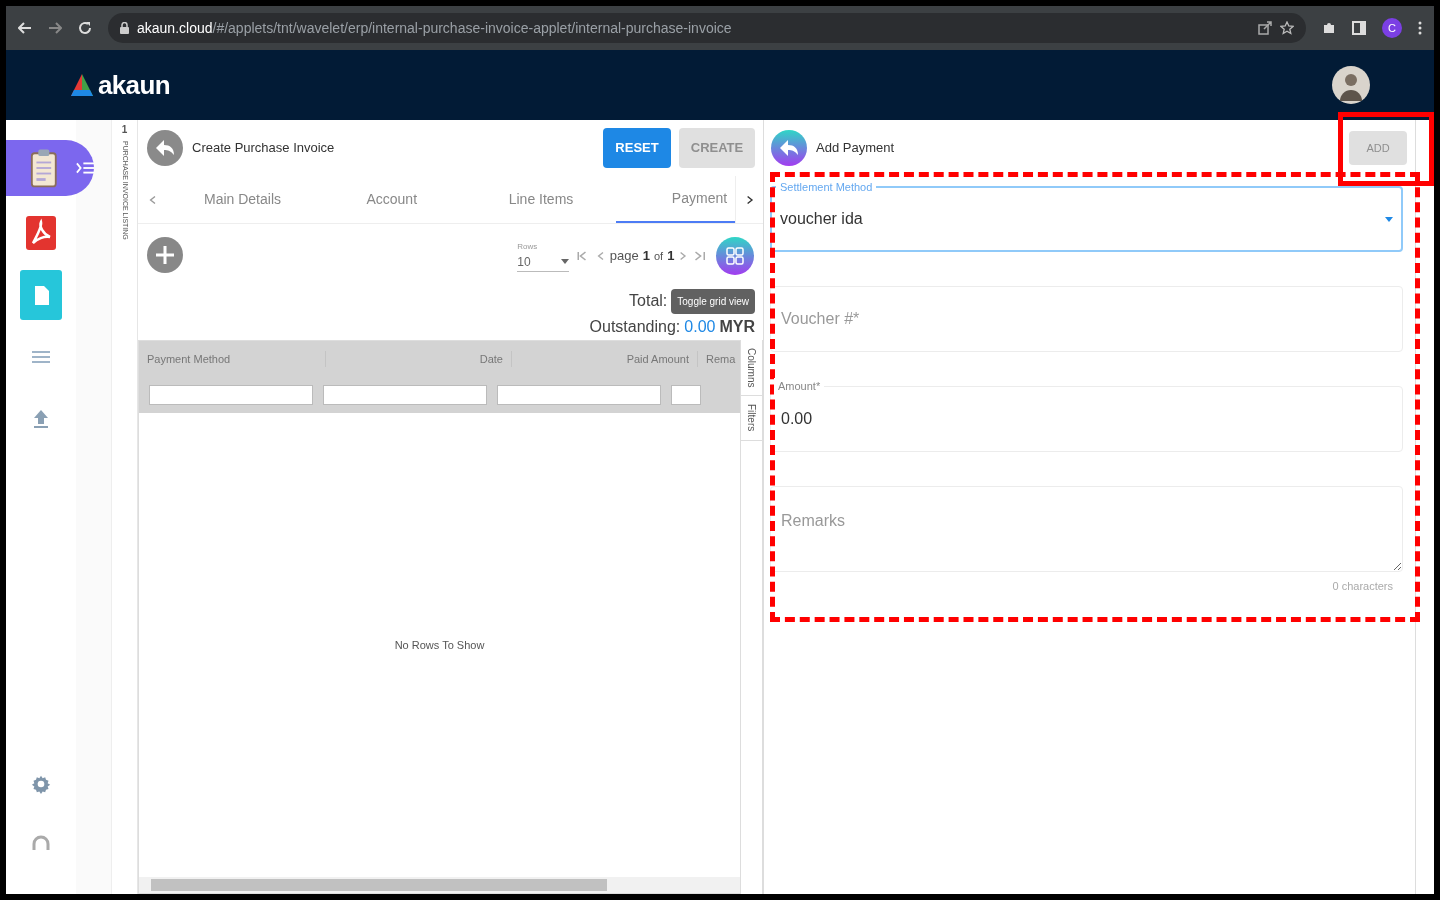 The image size is (1440, 900). Describe the element at coordinates (799, 386) in the screenshot. I see `field-label: Amount*` at that location.